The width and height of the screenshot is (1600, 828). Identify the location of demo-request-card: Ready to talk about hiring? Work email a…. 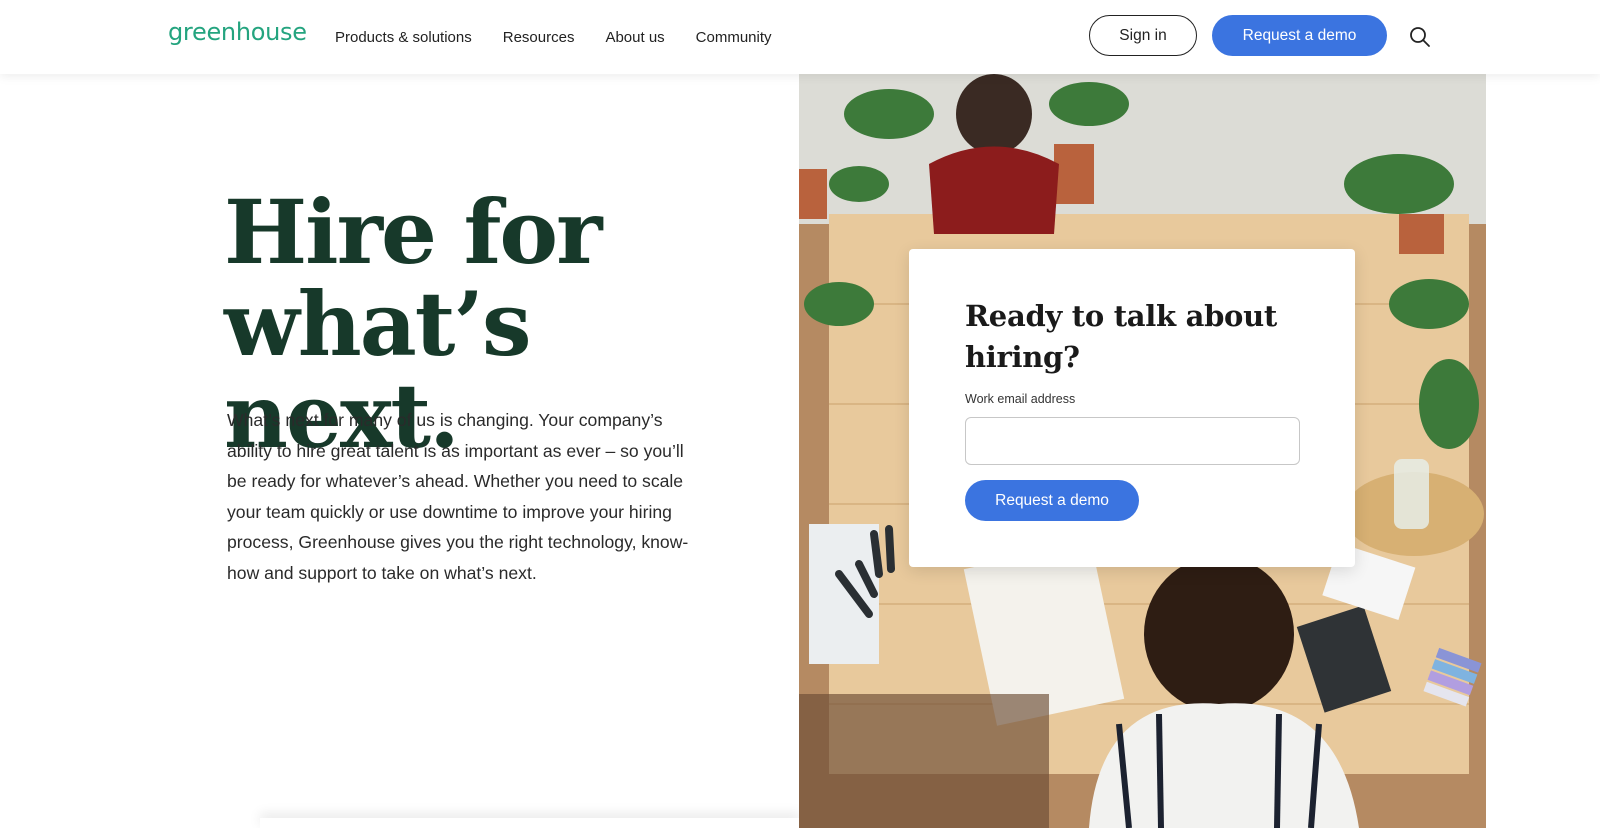
(1132, 408).